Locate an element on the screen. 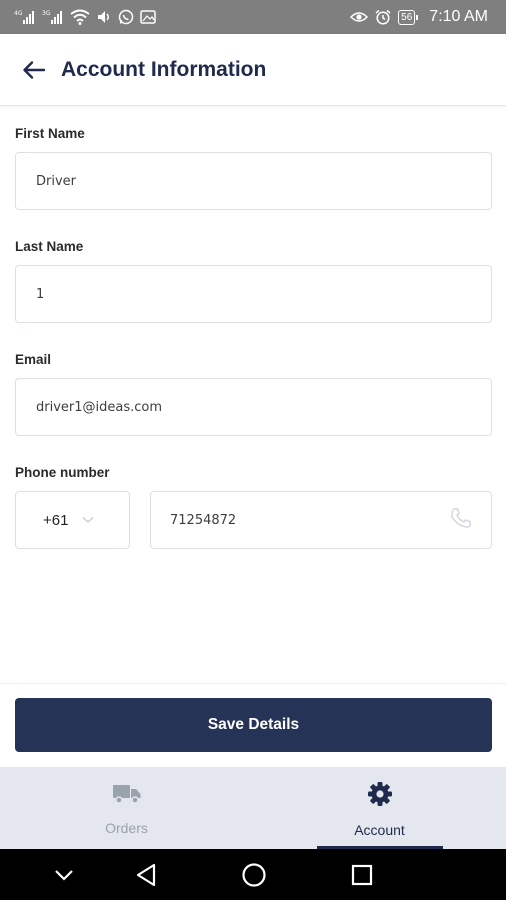  system-nav-bar is located at coordinates (253, 874).